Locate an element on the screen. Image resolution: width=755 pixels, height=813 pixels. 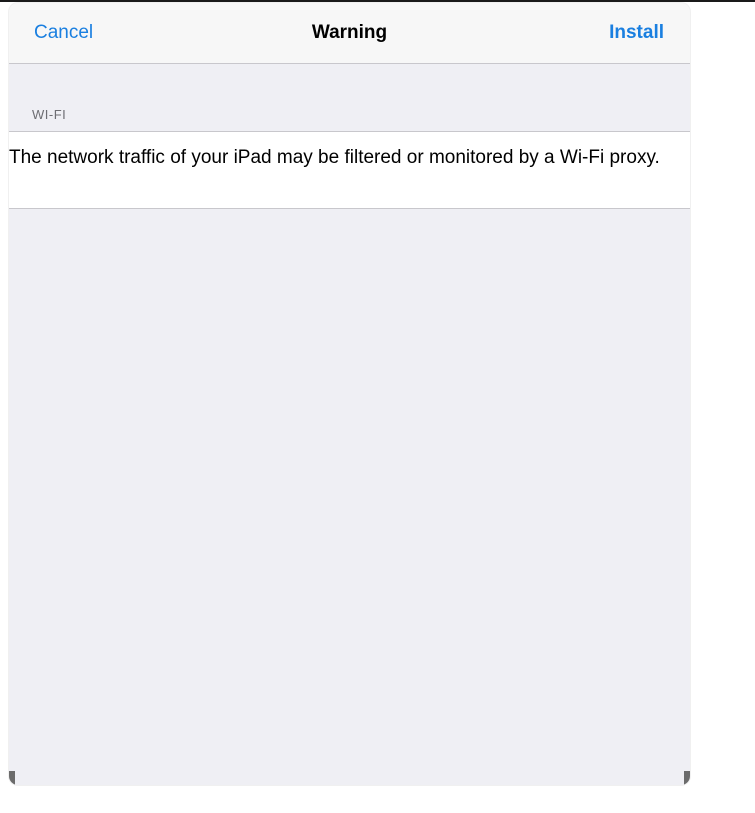
navigation-bar: Cancel Warning Install is located at coordinates (349, 33).